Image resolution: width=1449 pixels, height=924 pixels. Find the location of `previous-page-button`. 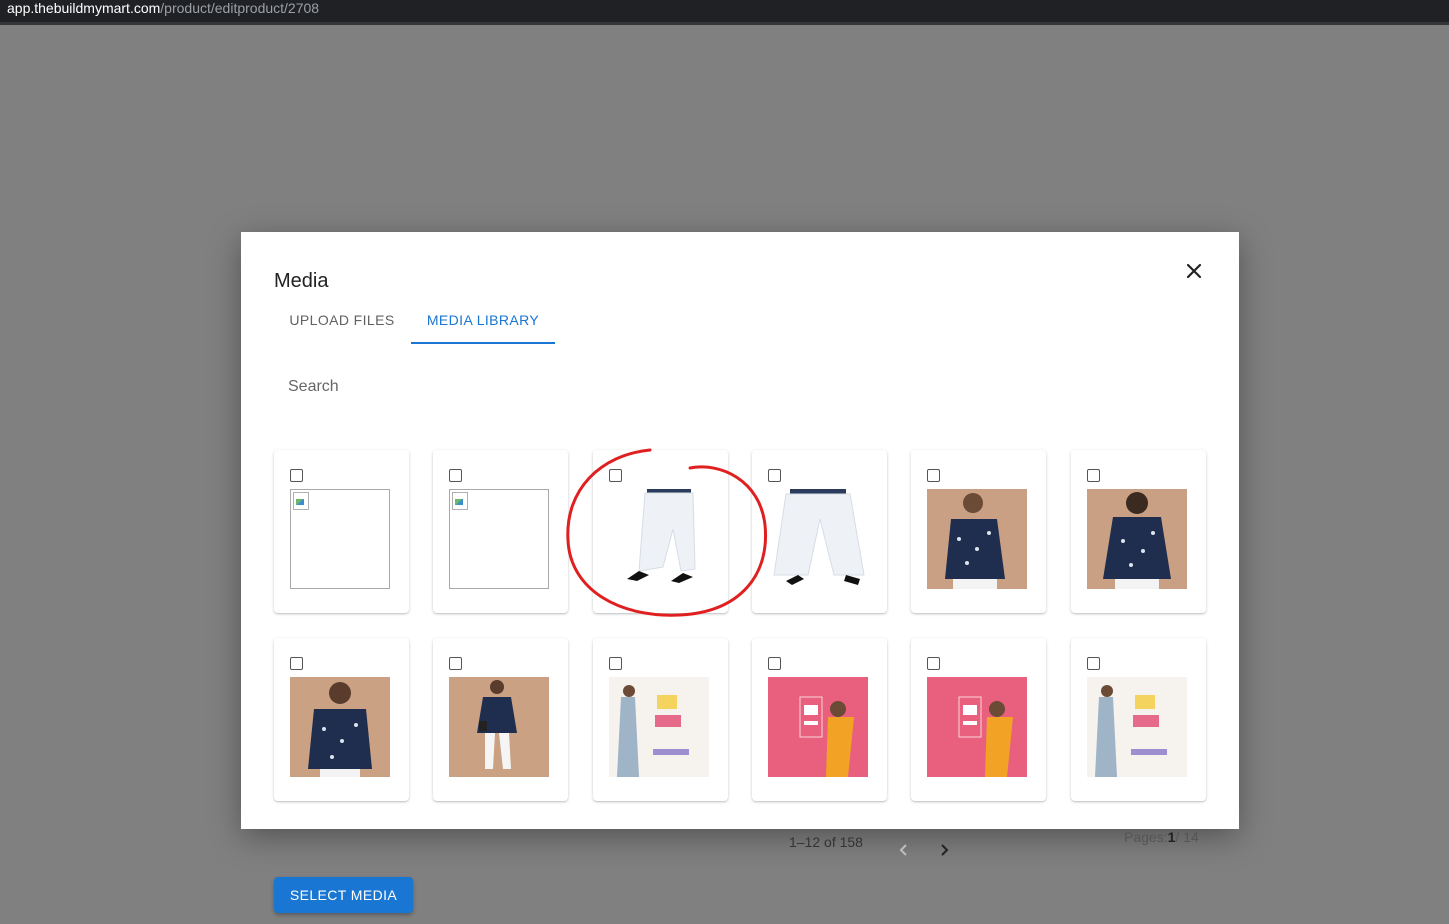

previous-page-button is located at coordinates (904, 850).